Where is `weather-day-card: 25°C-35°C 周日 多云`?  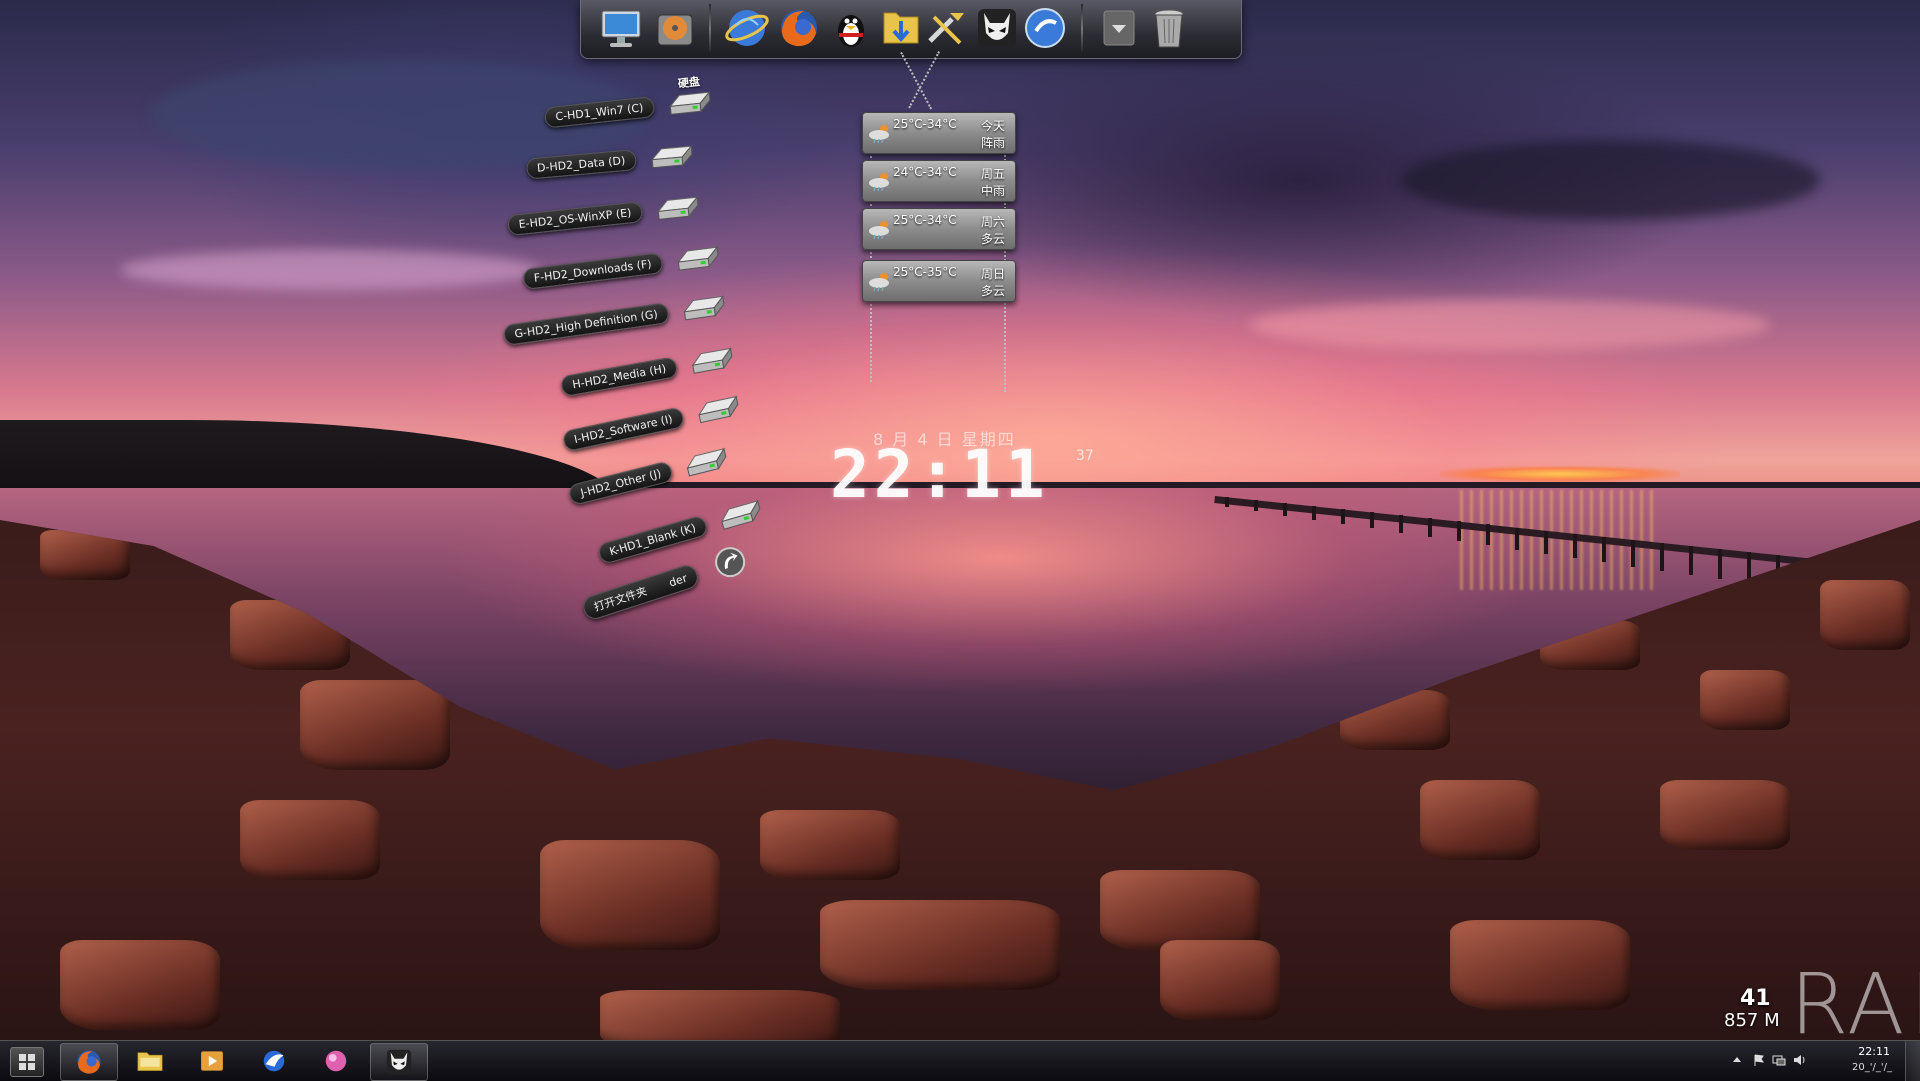 weather-day-card: 25°C-35°C 周日 多云 is located at coordinates (939, 281).